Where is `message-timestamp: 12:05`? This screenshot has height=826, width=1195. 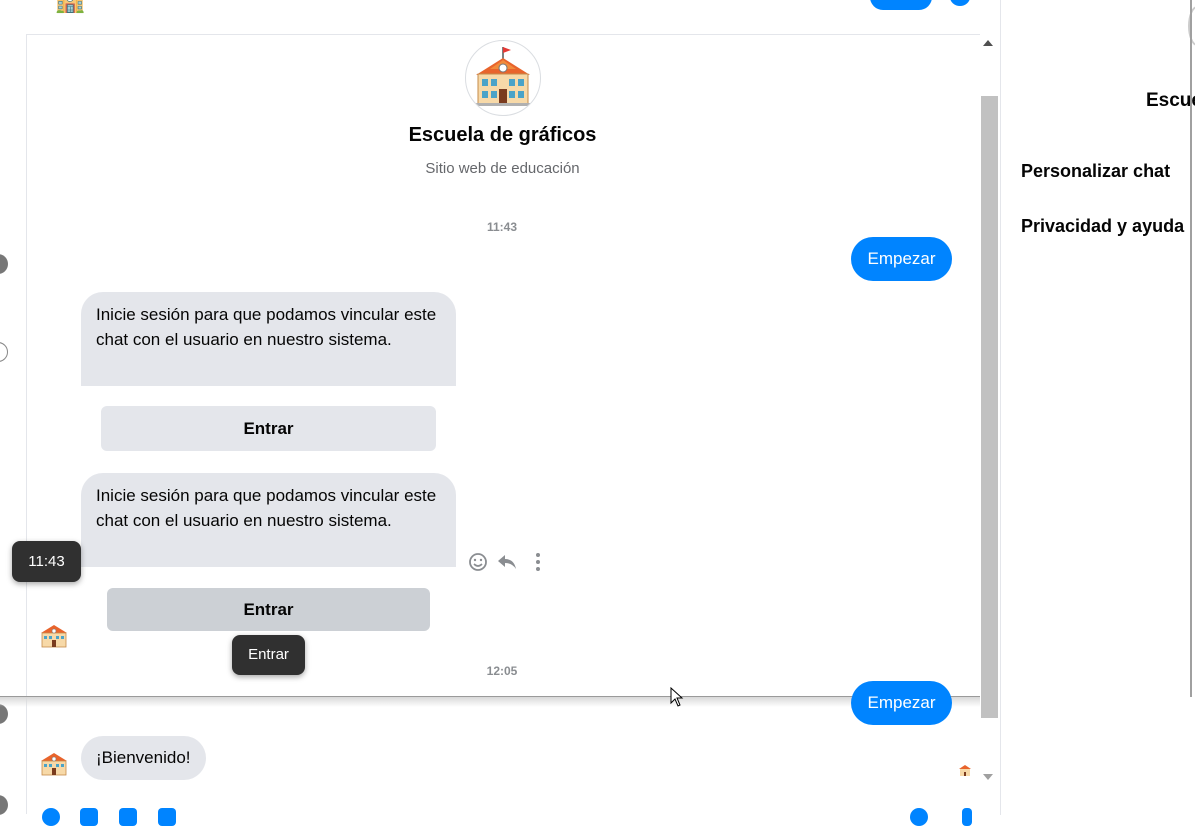
message-timestamp: 12:05 is located at coordinates (502, 671).